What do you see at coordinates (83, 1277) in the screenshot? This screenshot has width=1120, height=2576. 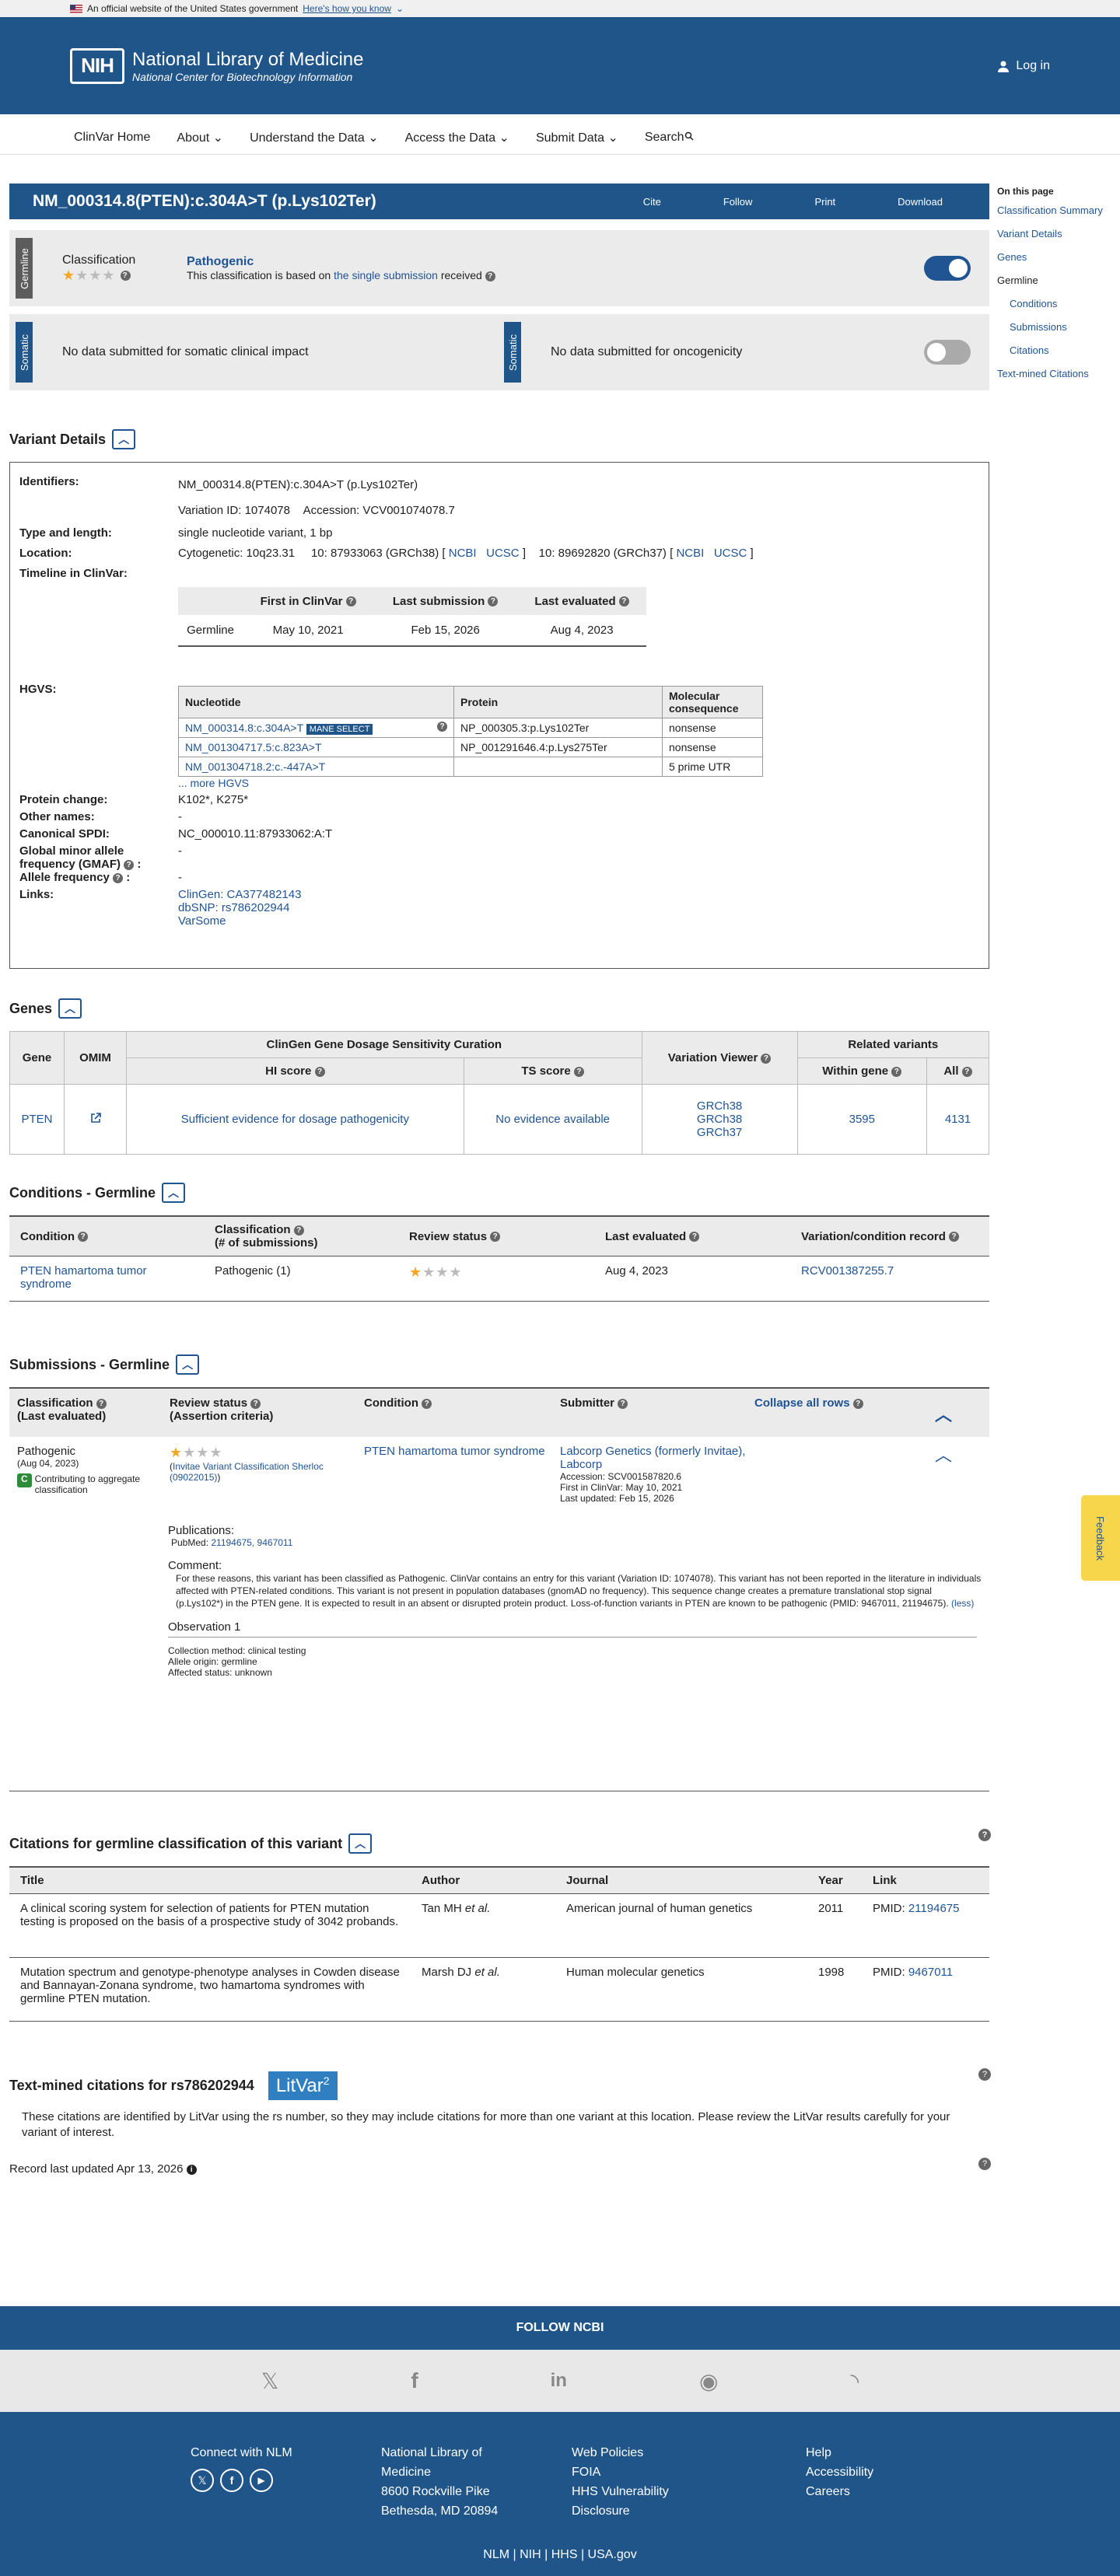 I see `condition-link: PTEN hamartoma tumor syndrome` at bounding box center [83, 1277].